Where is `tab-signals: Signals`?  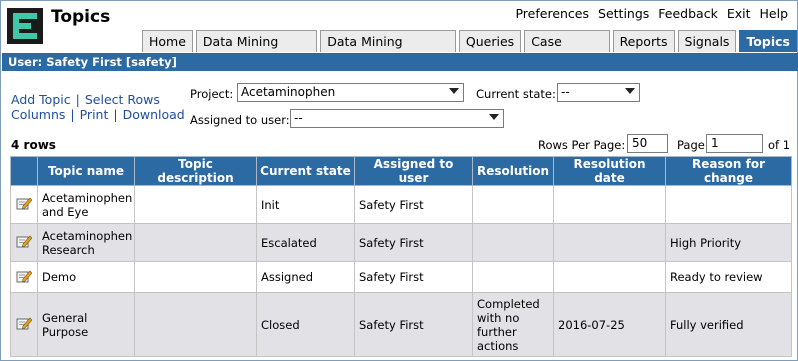 tab-signals: Signals is located at coordinates (707, 41).